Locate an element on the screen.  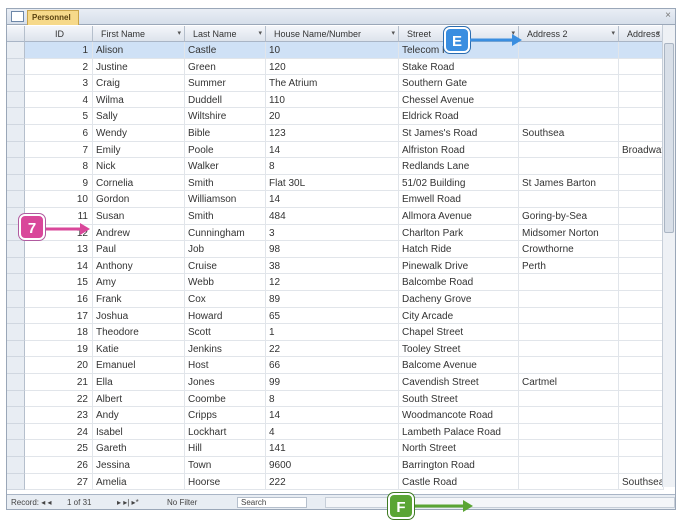
cell-house: 120 is located at coordinates (332, 67).